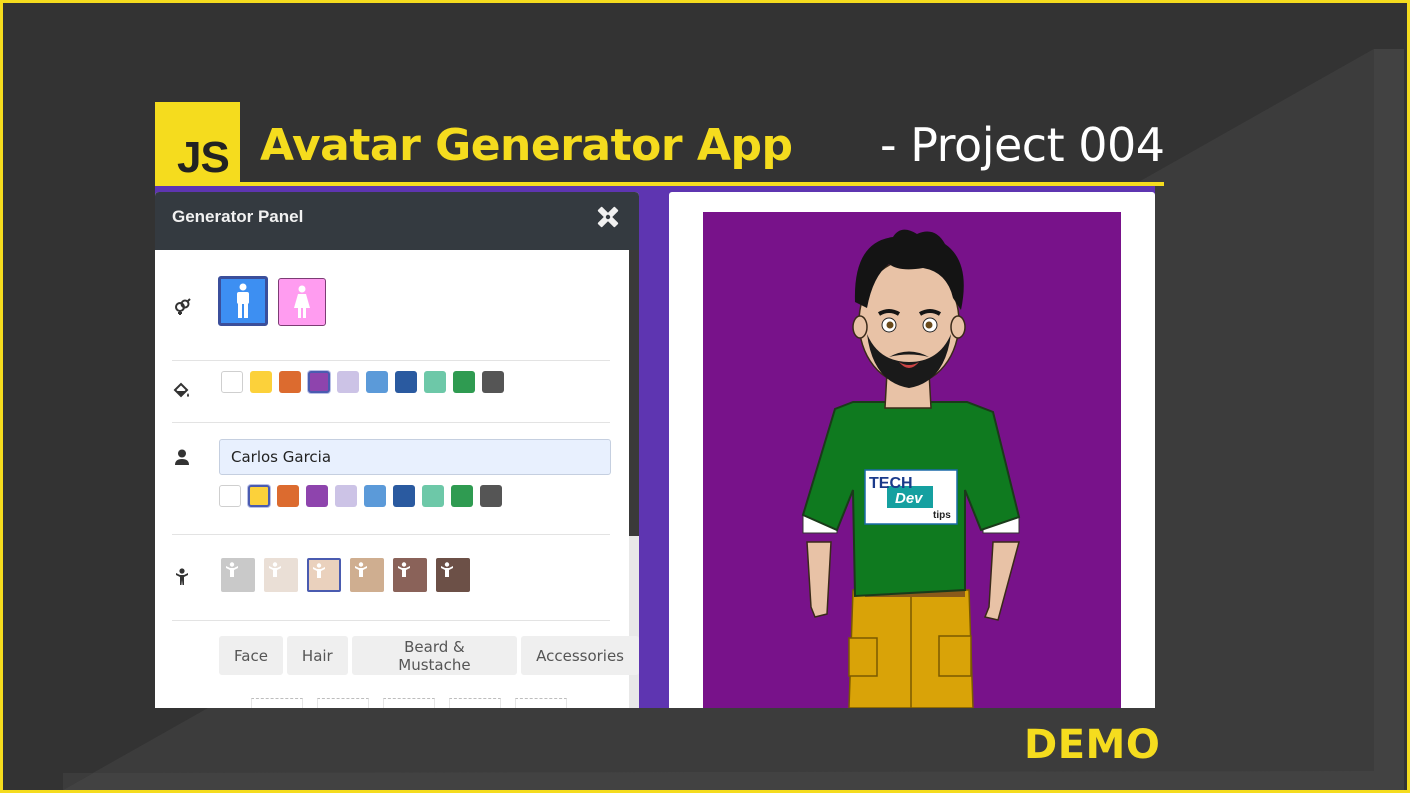 This screenshot has height=793, width=1410. What do you see at coordinates (360, 496) in the screenshot?
I see `name-color-swatches` at bounding box center [360, 496].